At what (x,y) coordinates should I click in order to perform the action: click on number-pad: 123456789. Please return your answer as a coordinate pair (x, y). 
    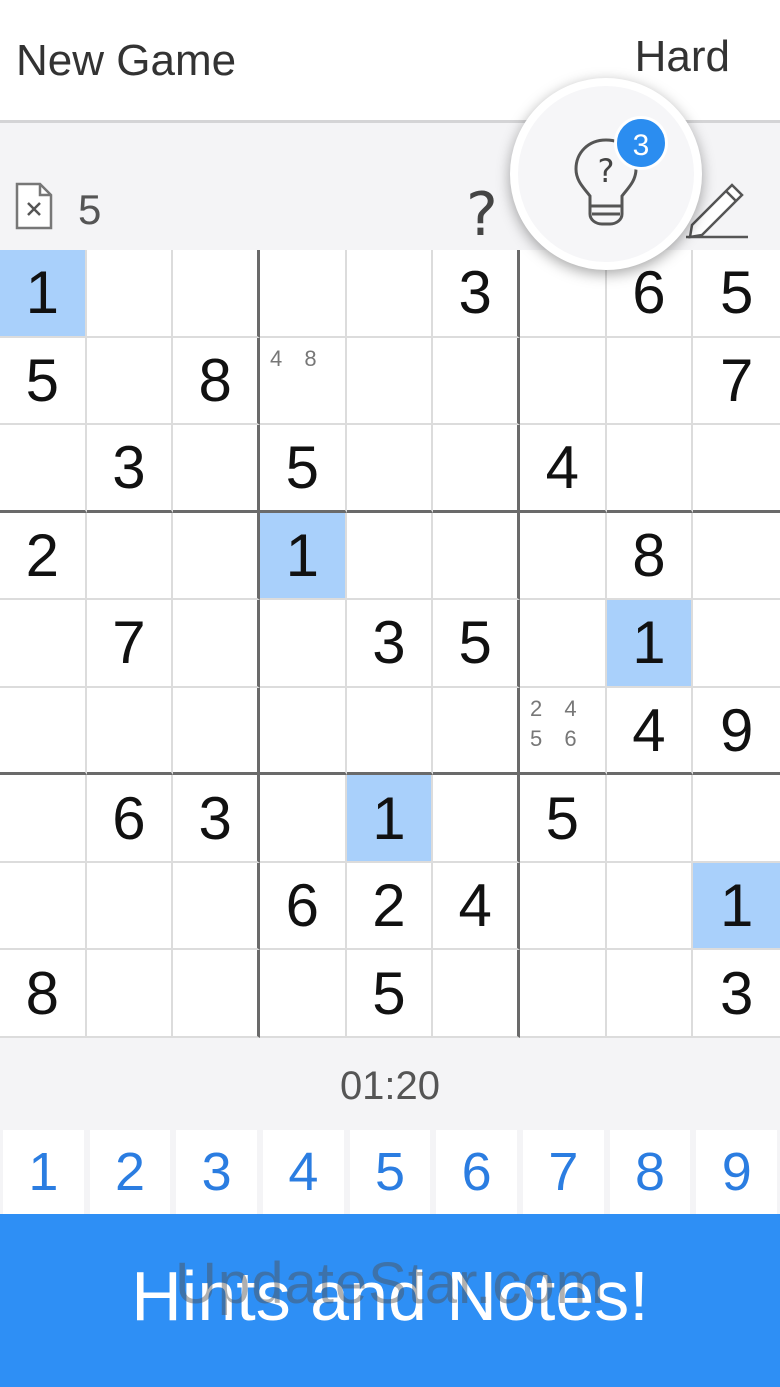
    Looking at the image, I should click on (390, 1172).